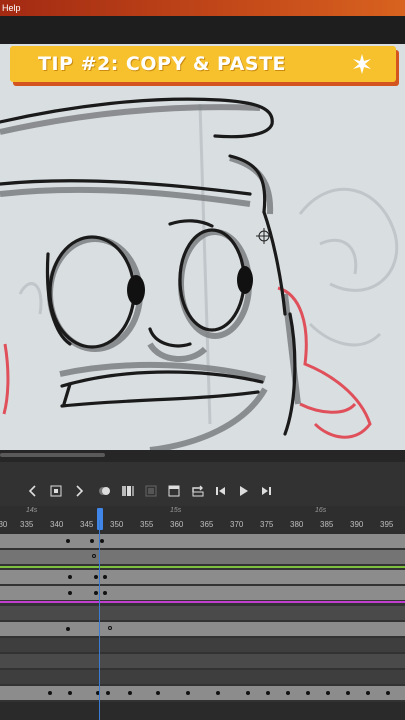 The image size is (405, 720). Describe the element at coordinates (151, 491) in the screenshot. I see `onion-outline-icon` at that location.